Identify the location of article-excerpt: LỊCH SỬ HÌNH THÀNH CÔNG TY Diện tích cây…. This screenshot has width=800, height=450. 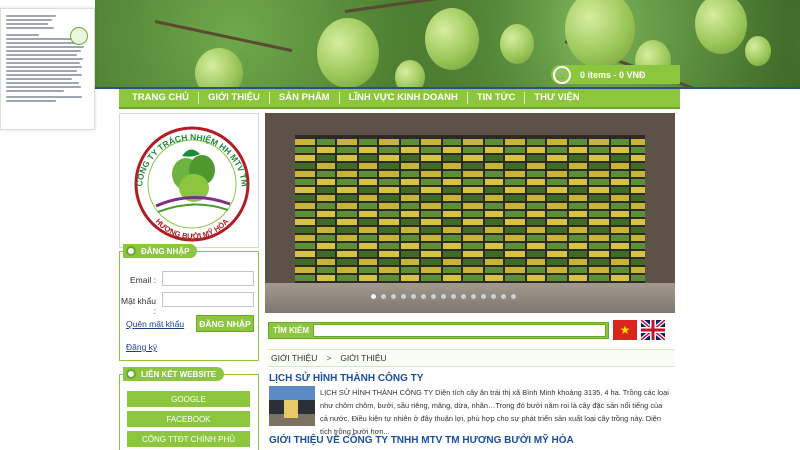
(494, 412).